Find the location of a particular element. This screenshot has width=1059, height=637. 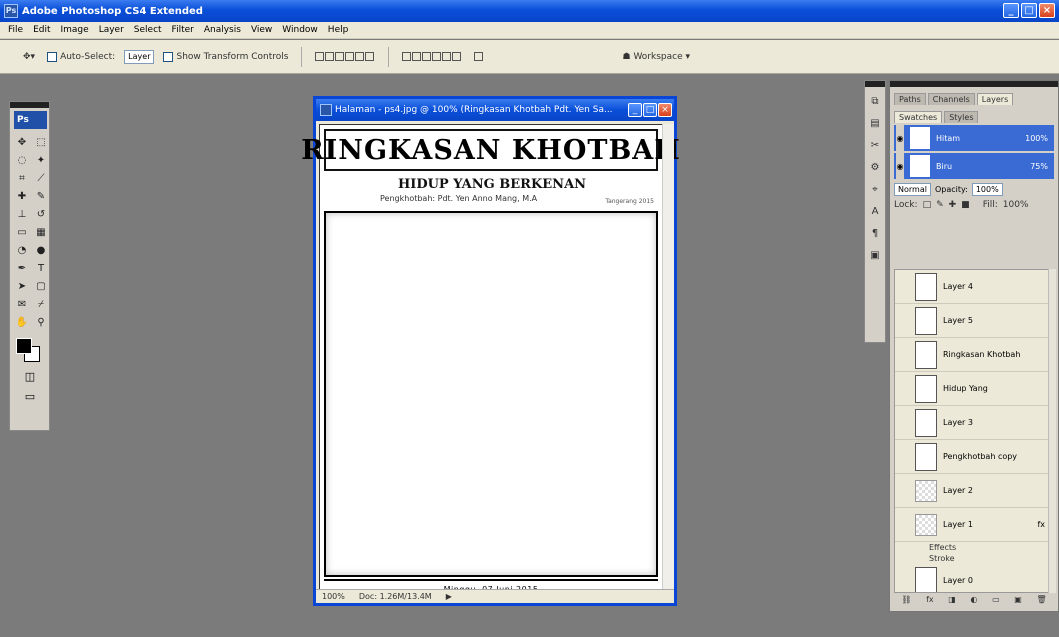

fx-icon: fx is located at coordinates (1041, 524).